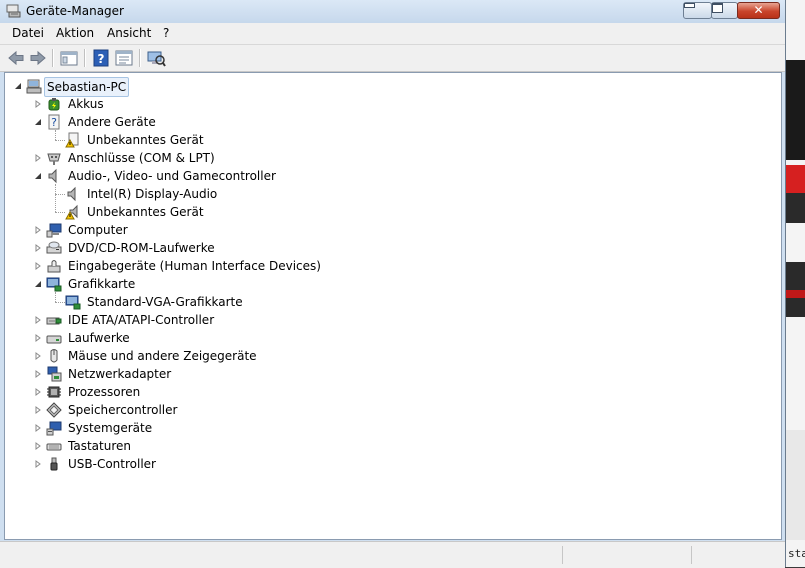  What do you see at coordinates (141, 320) in the screenshot?
I see `tree-item-label: IDE ATA/ATAPI-Controller` at bounding box center [141, 320].